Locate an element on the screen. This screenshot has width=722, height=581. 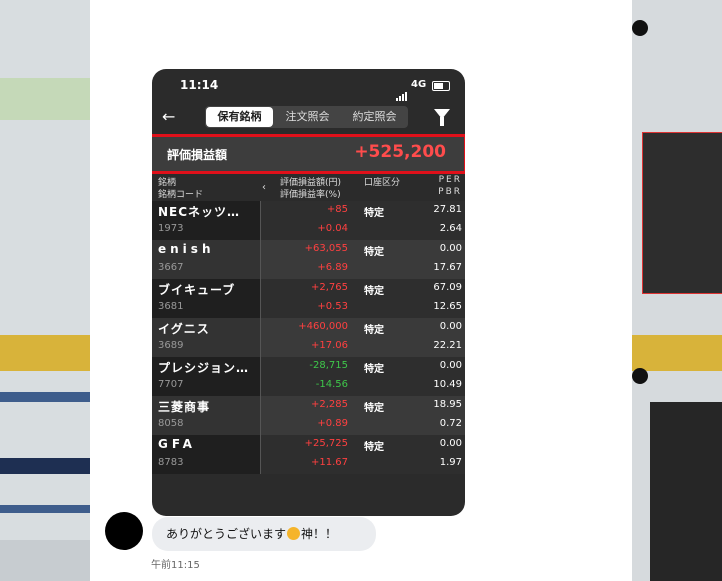
tab-group: 保有銘柄 注文照会 約定照会 is located at coordinates (306, 117).